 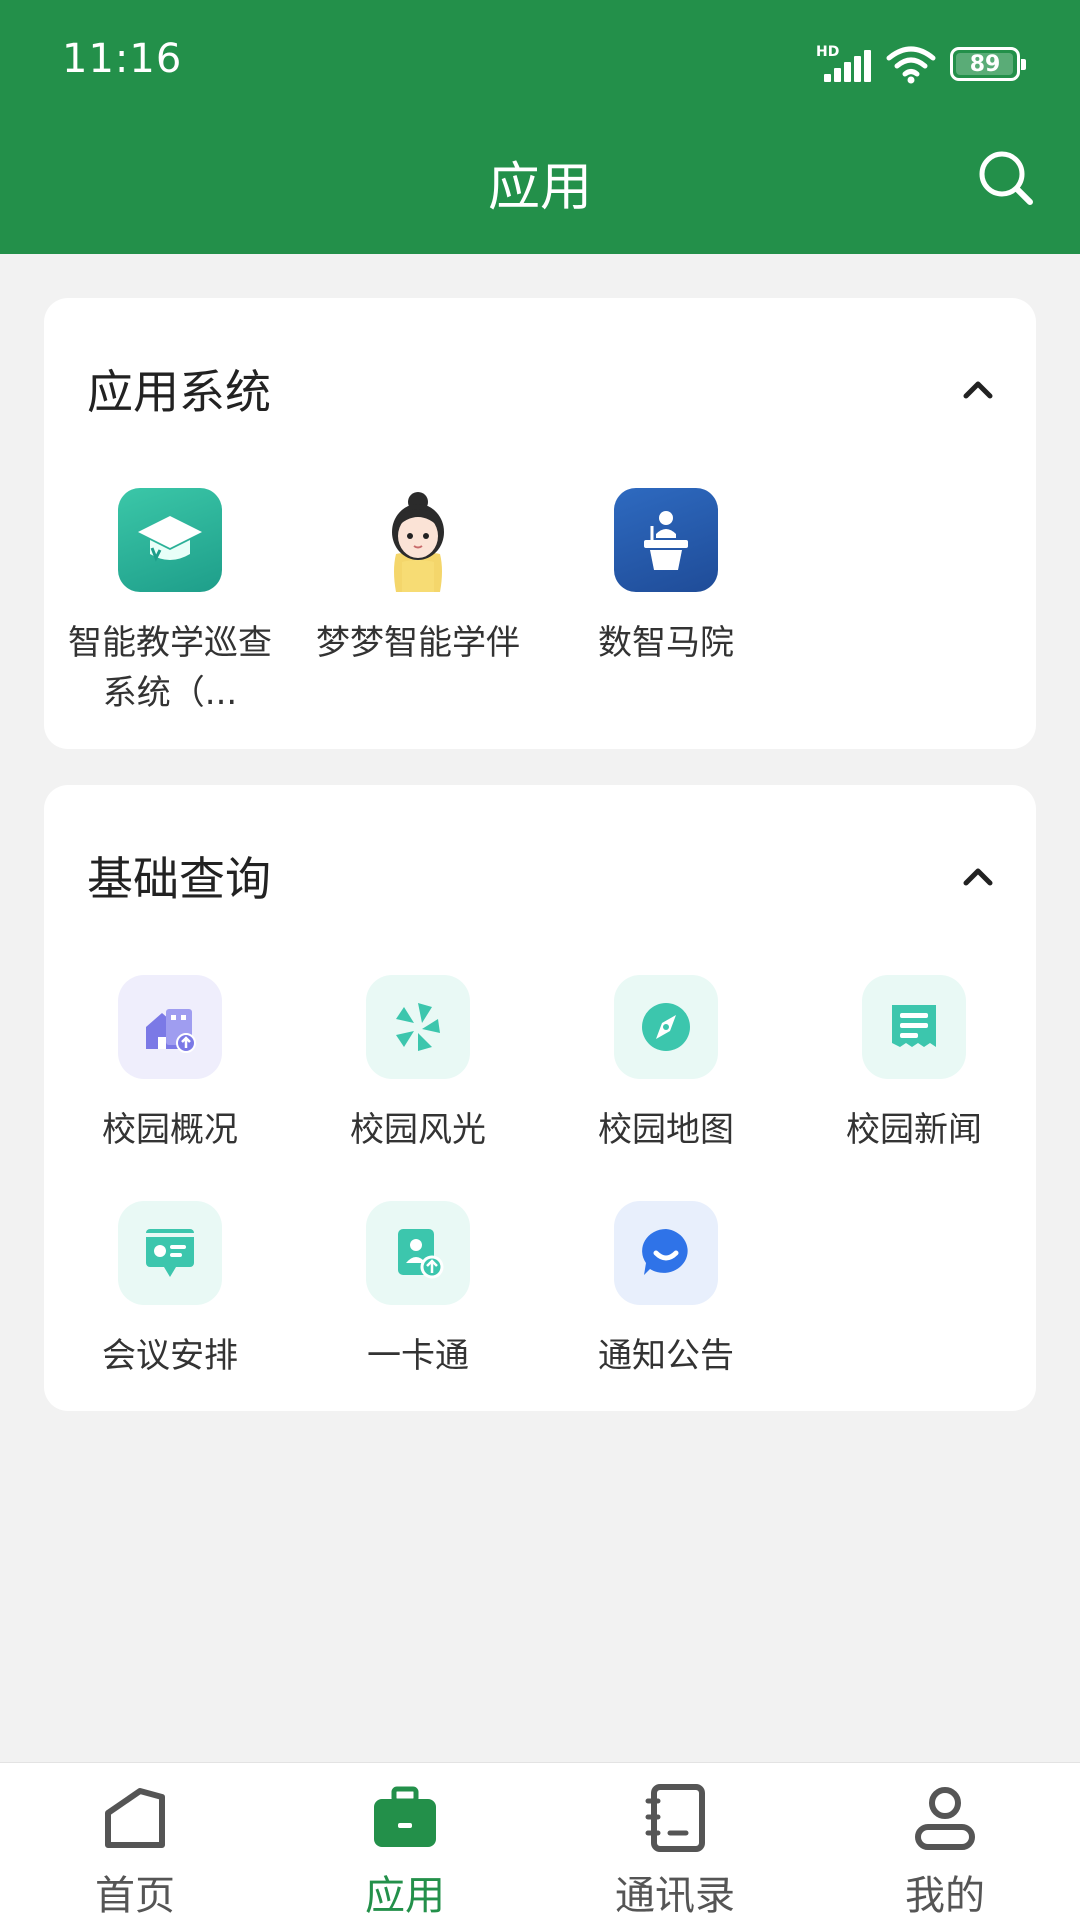 What do you see at coordinates (666, 1130) in the screenshot?
I see `app-label: 校园地图` at bounding box center [666, 1130].